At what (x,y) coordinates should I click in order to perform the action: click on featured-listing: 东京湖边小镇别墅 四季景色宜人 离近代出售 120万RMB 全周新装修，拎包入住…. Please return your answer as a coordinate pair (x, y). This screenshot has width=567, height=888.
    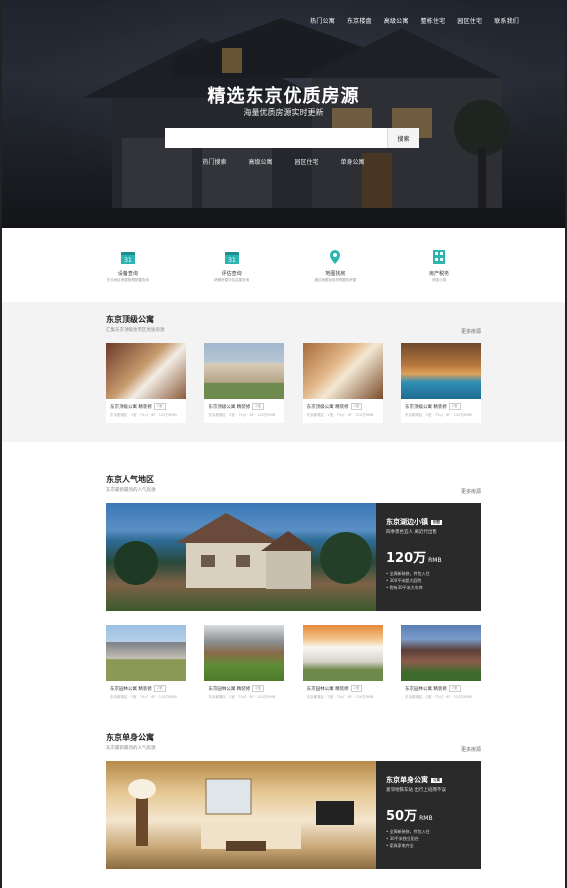
    Looking at the image, I should click on (293, 557).